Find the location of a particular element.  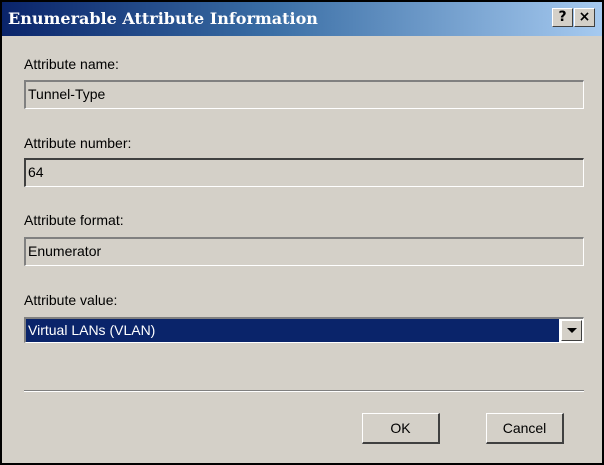

ok-button: OK is located at coordinates (401, 428).